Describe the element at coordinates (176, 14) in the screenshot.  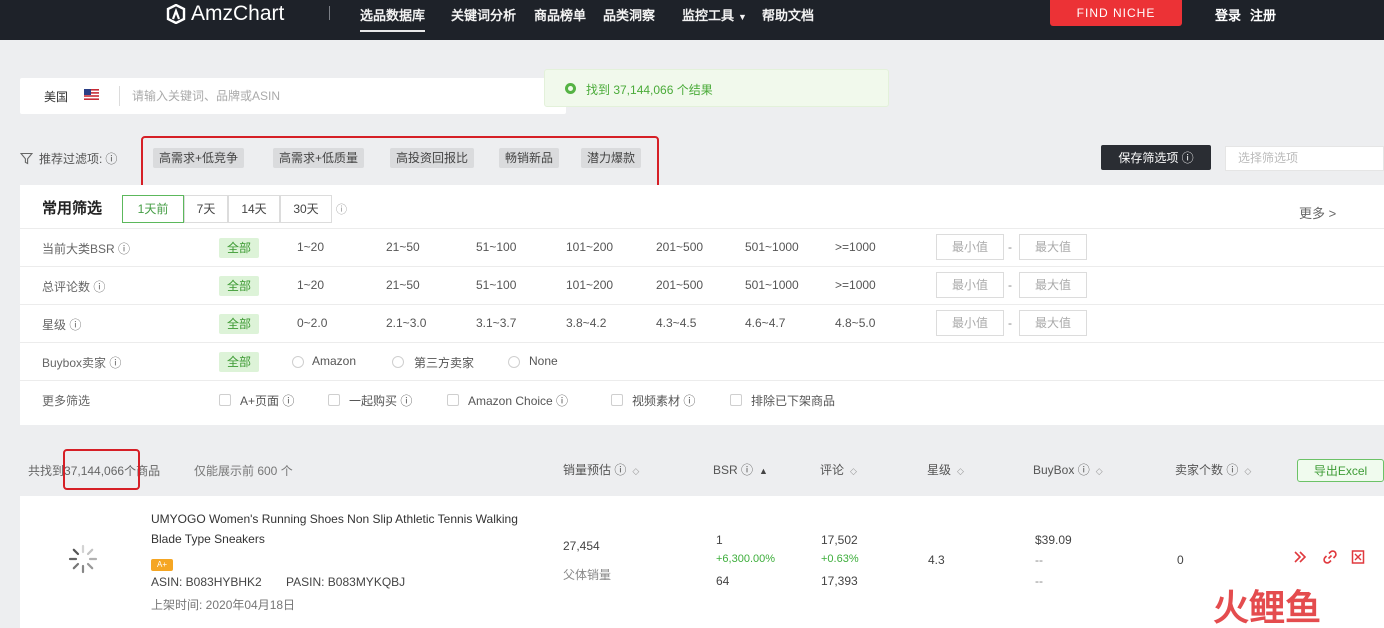
I see `amzchart-logo-icon` at that location.